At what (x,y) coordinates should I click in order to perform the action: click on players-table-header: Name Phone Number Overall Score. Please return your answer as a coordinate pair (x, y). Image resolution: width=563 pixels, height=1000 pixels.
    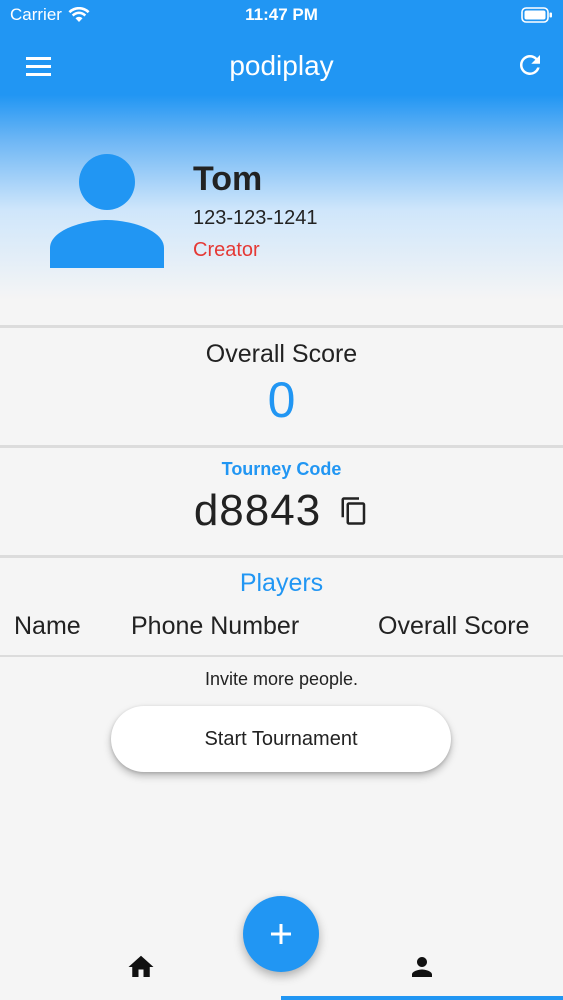
    Looking at the image, I should click on (281, 627).